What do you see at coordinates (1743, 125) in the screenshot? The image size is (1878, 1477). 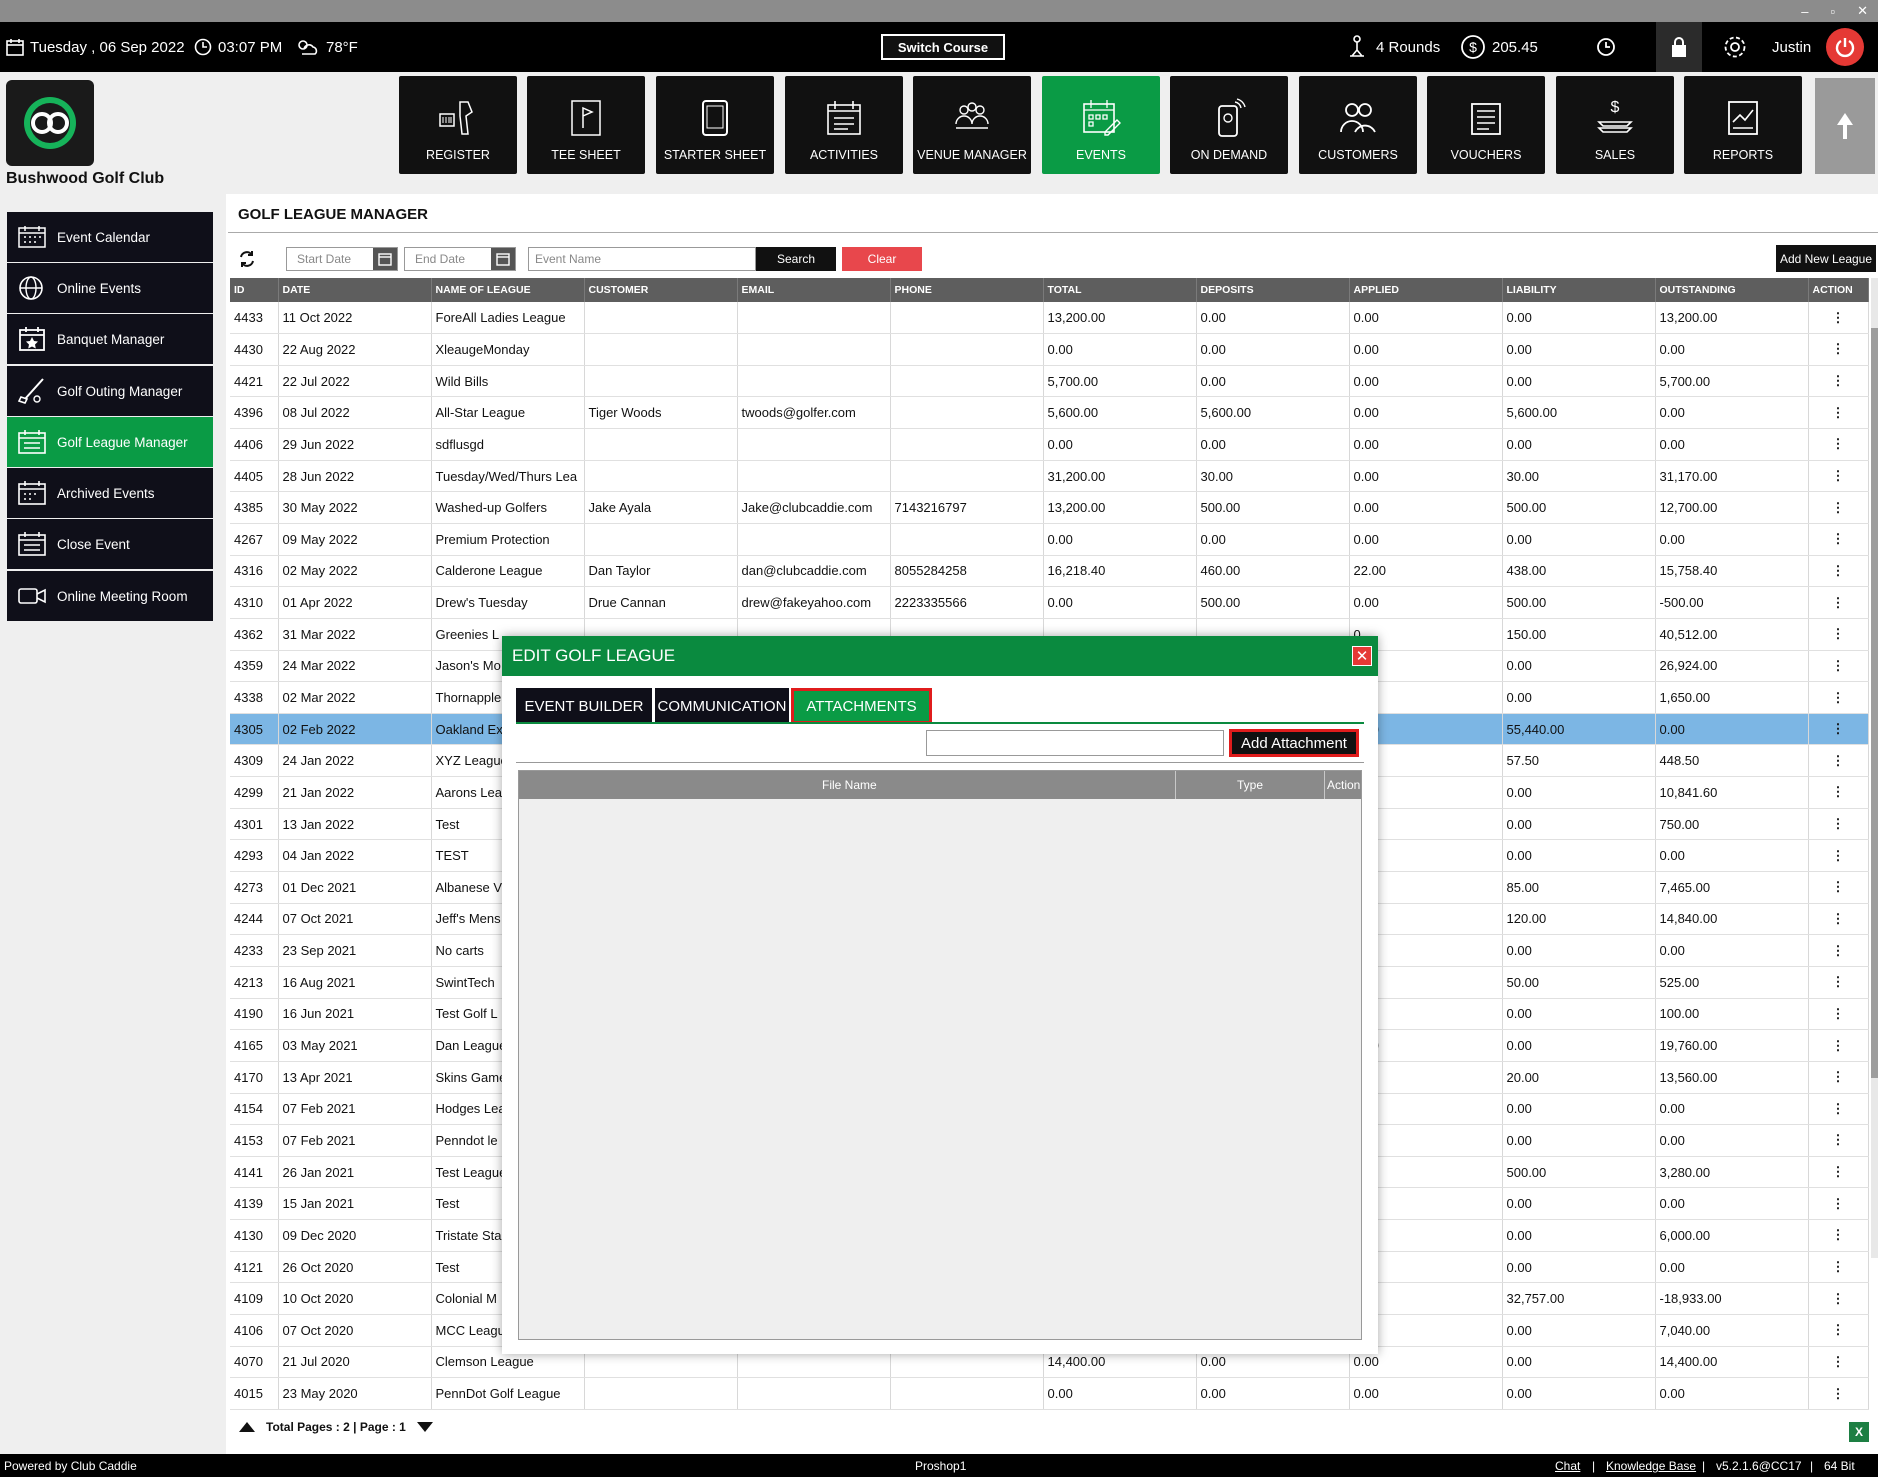 I see `nav-reports: REPORTS` at bounding box center [1743, 125].